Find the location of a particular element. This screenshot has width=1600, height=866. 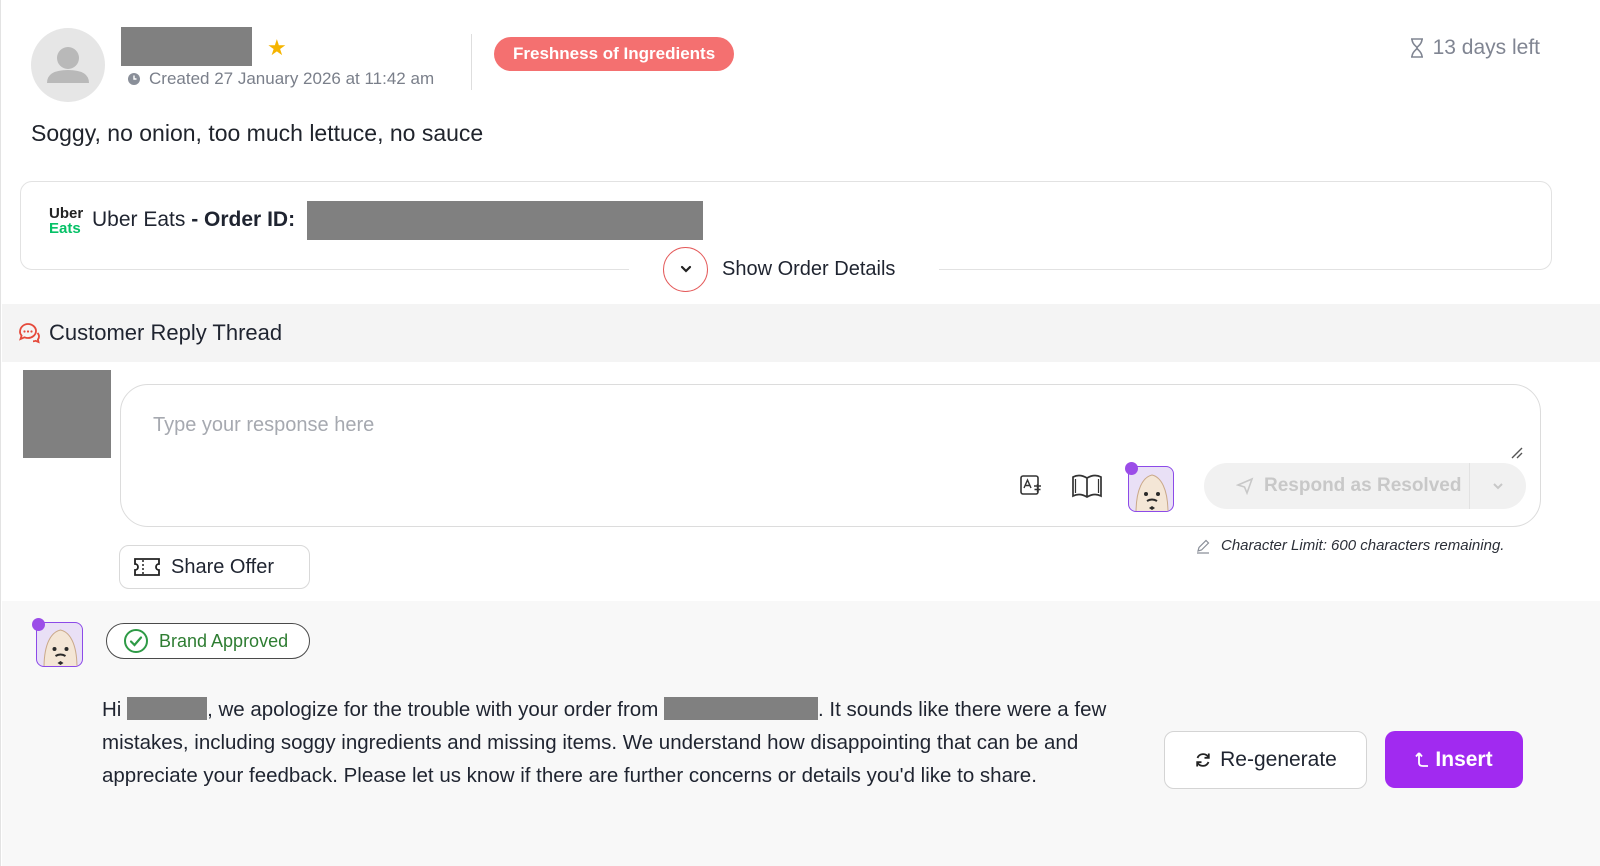

check-circle-icon is located at coordinates (136, 641).